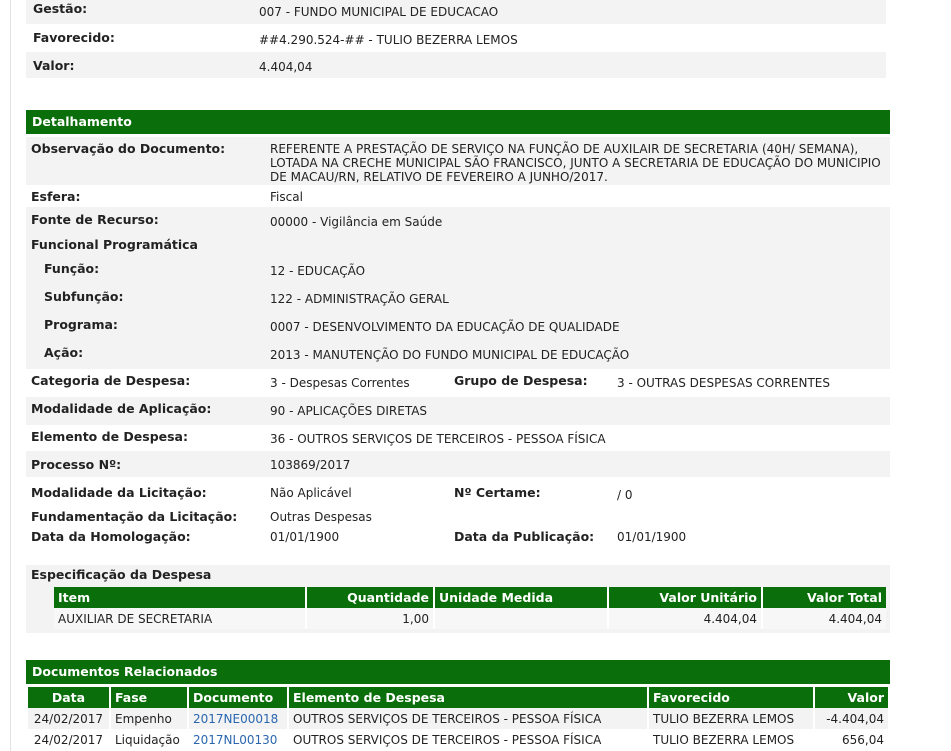  I want to click on col-valor-total: Valor Total, so click(824, 597).